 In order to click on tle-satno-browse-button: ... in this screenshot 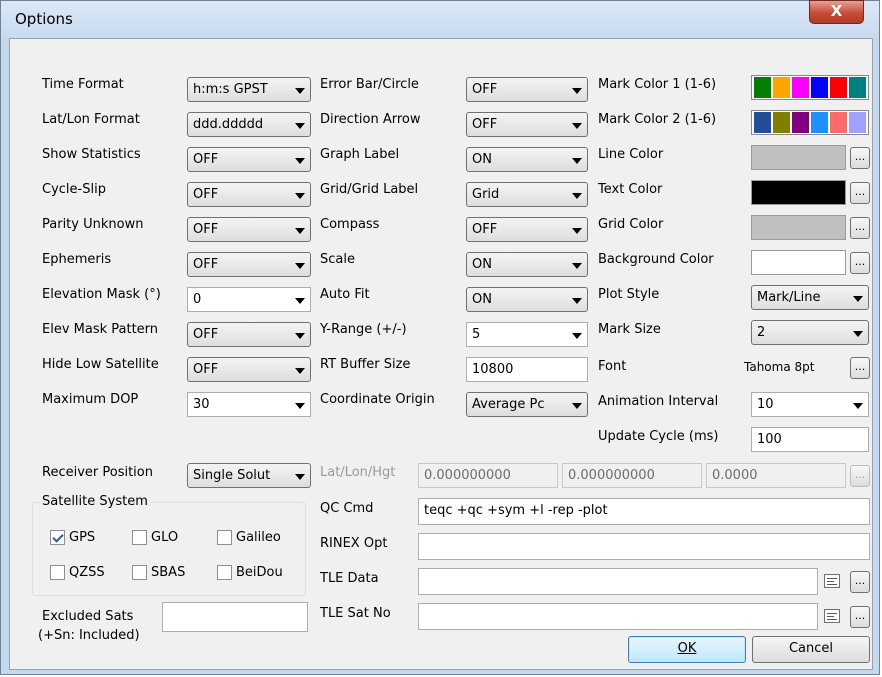, I will do `click(860, 617)`.